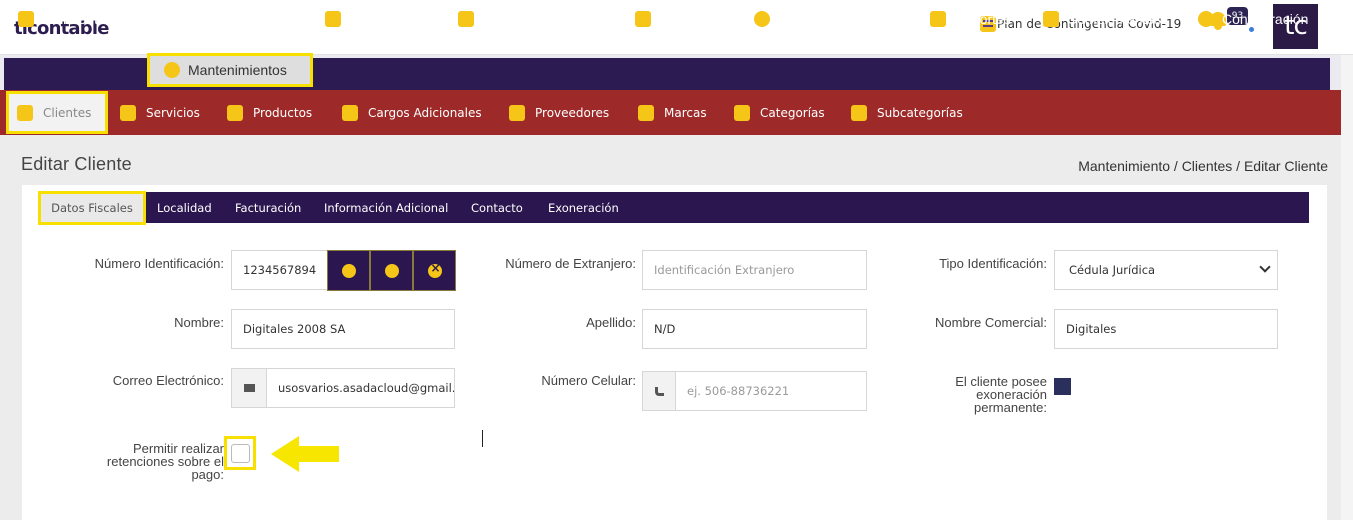 The width and height of the screenshot is (1353, 520). I want to click on subnav-label: Clientes, so click(67, 112).